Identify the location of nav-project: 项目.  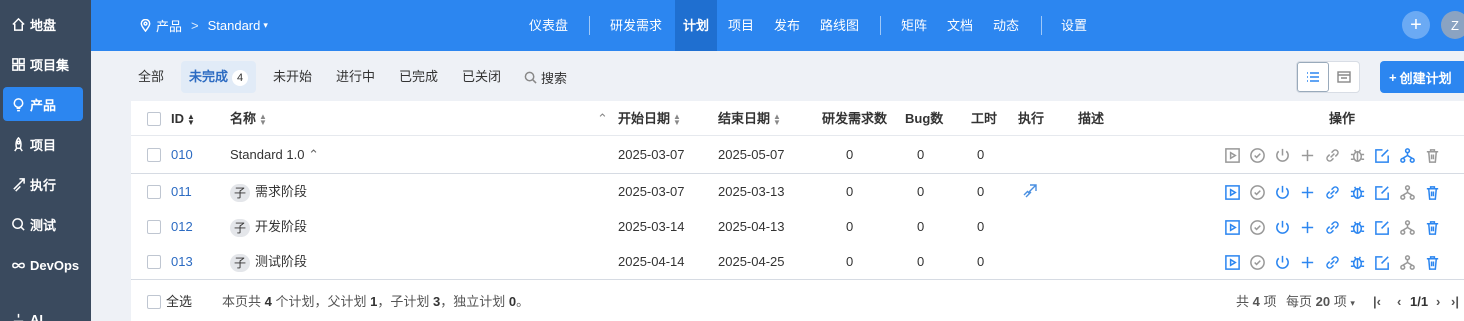
(741, 25).